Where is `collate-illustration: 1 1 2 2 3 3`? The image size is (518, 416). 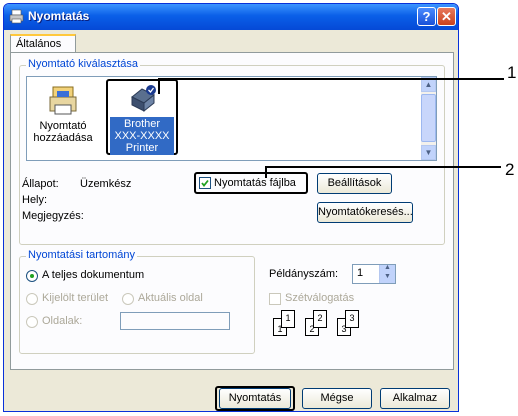
collate-illustration: 1 1 2 2 3 3 is located at coordinates (328, 325).